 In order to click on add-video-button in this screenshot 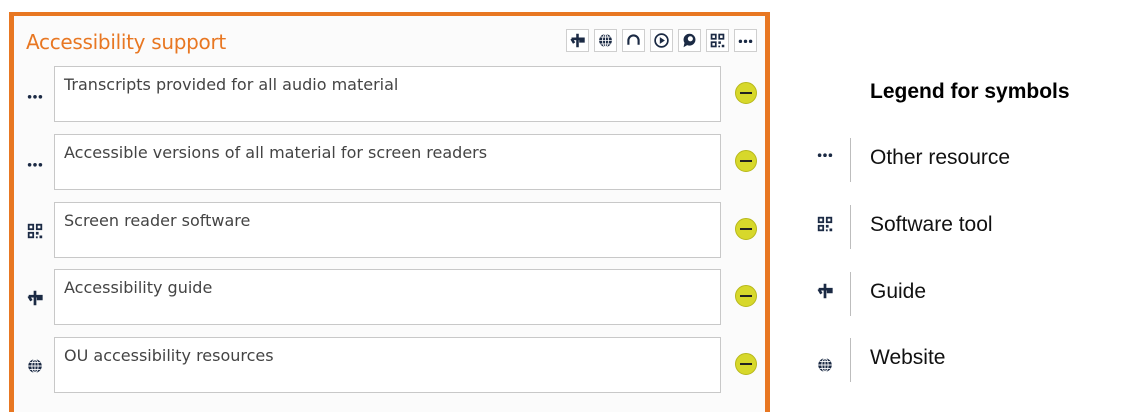, I will do `click(661, 40)`.